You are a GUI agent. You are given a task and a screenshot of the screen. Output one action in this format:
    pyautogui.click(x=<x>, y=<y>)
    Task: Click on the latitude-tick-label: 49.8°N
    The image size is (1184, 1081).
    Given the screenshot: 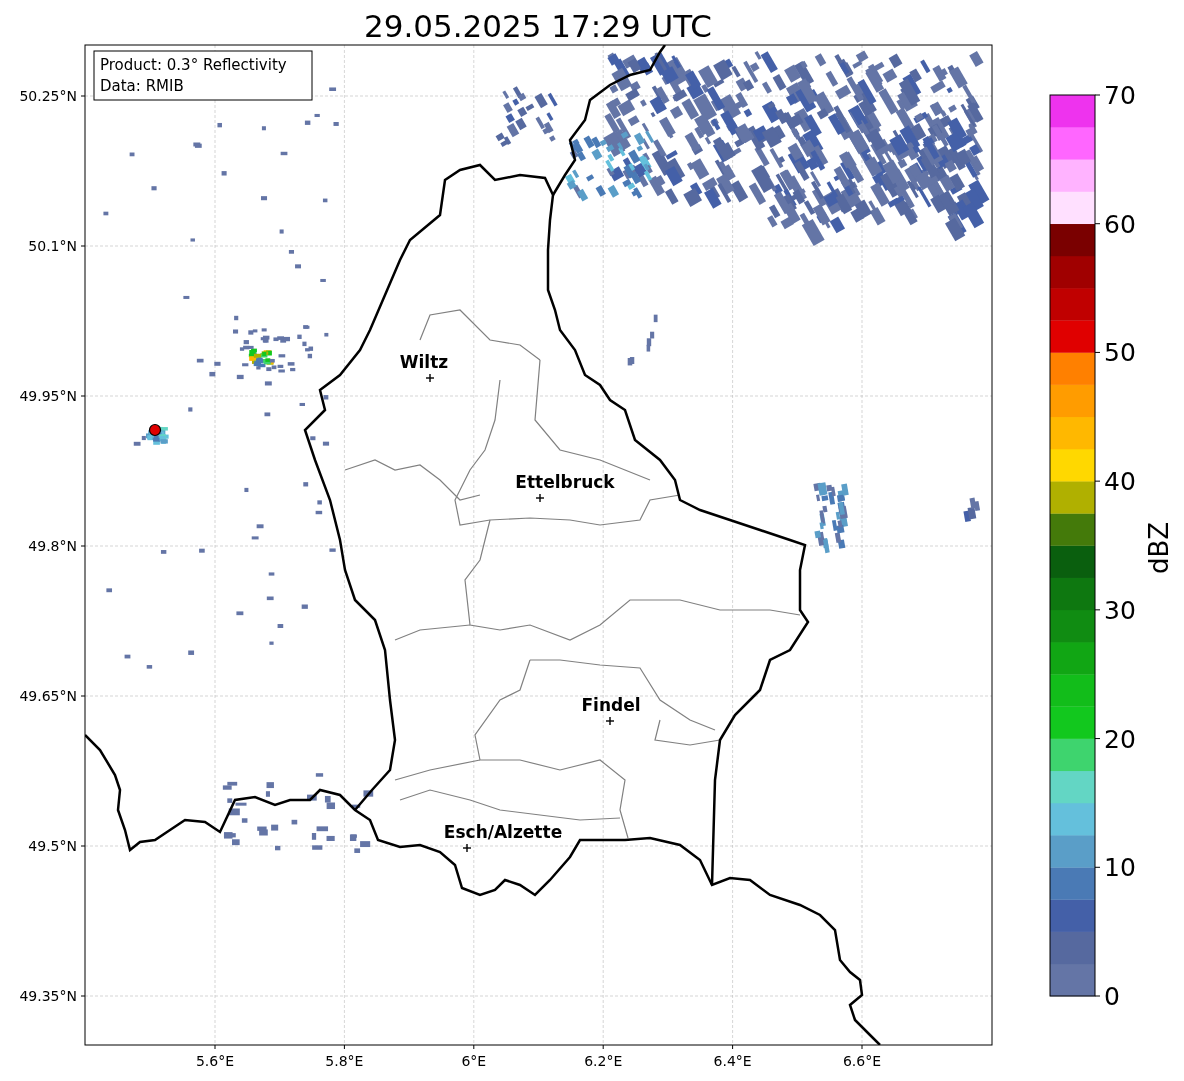 What is the action you would take?
    pyautogui.click(x=52, y=546)
    